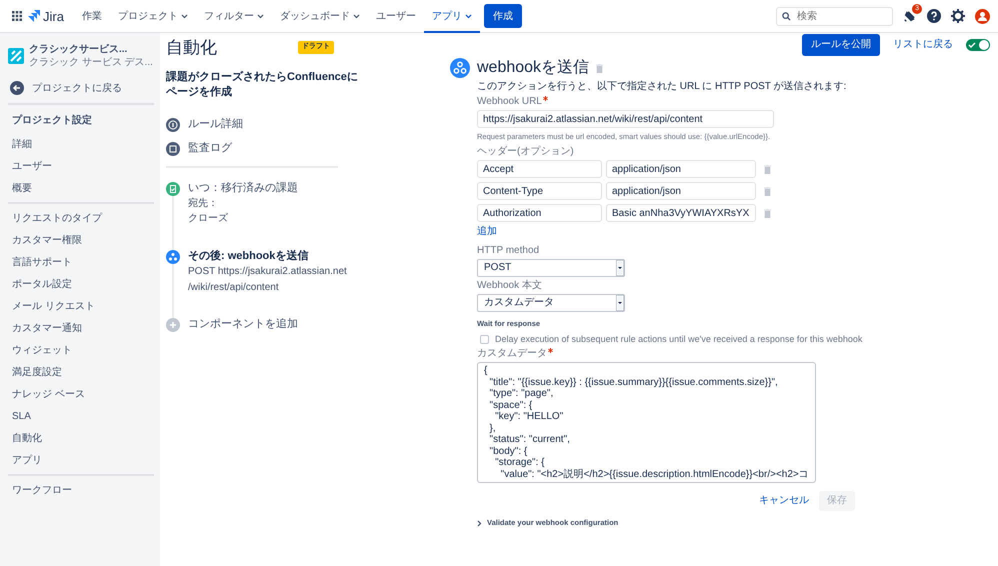  Describe the element at coordinates (509, 285) in the screenshot. I see `field-label: Webhook 本文` at that location.